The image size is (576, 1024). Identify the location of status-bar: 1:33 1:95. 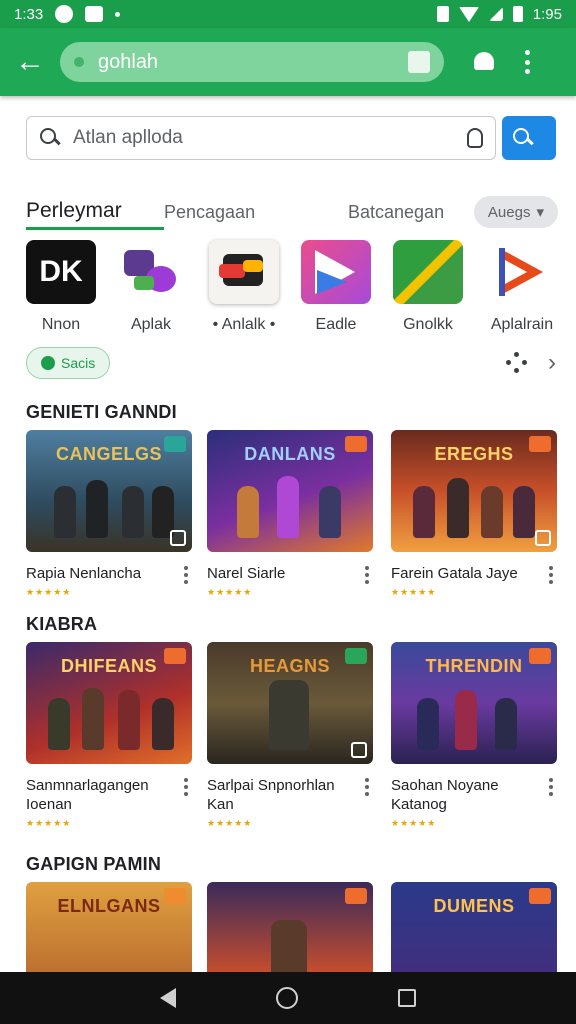
(288, 14).